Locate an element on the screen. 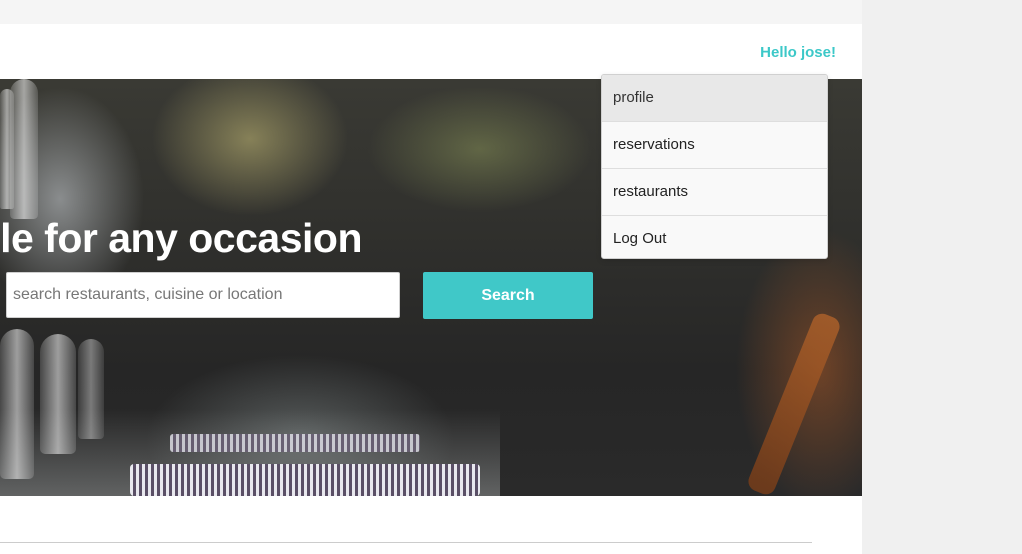 The width and height of the screenshot is (1022, 554). menu-item-restaurants: restaurants is located at coordinates (714, 192).